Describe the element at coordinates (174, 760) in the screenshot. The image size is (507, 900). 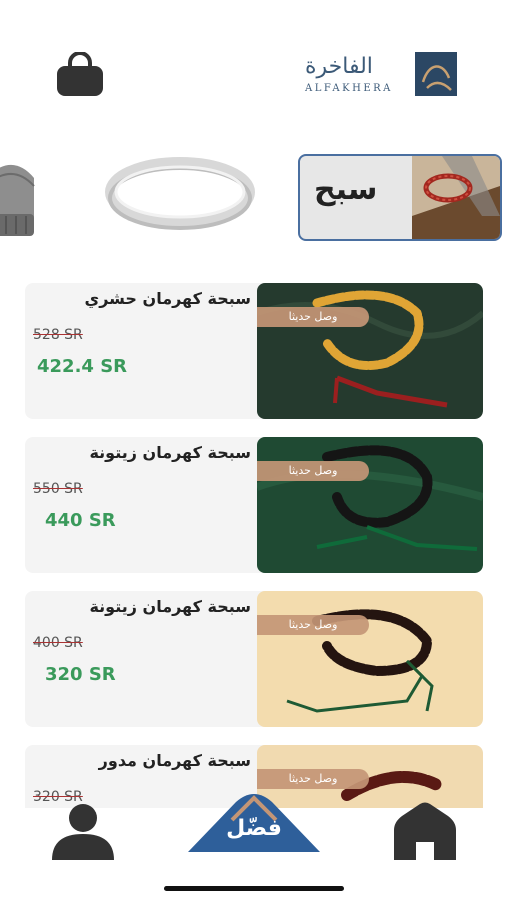
I see `product-title: سبحة كهرمان مدور` at that location.